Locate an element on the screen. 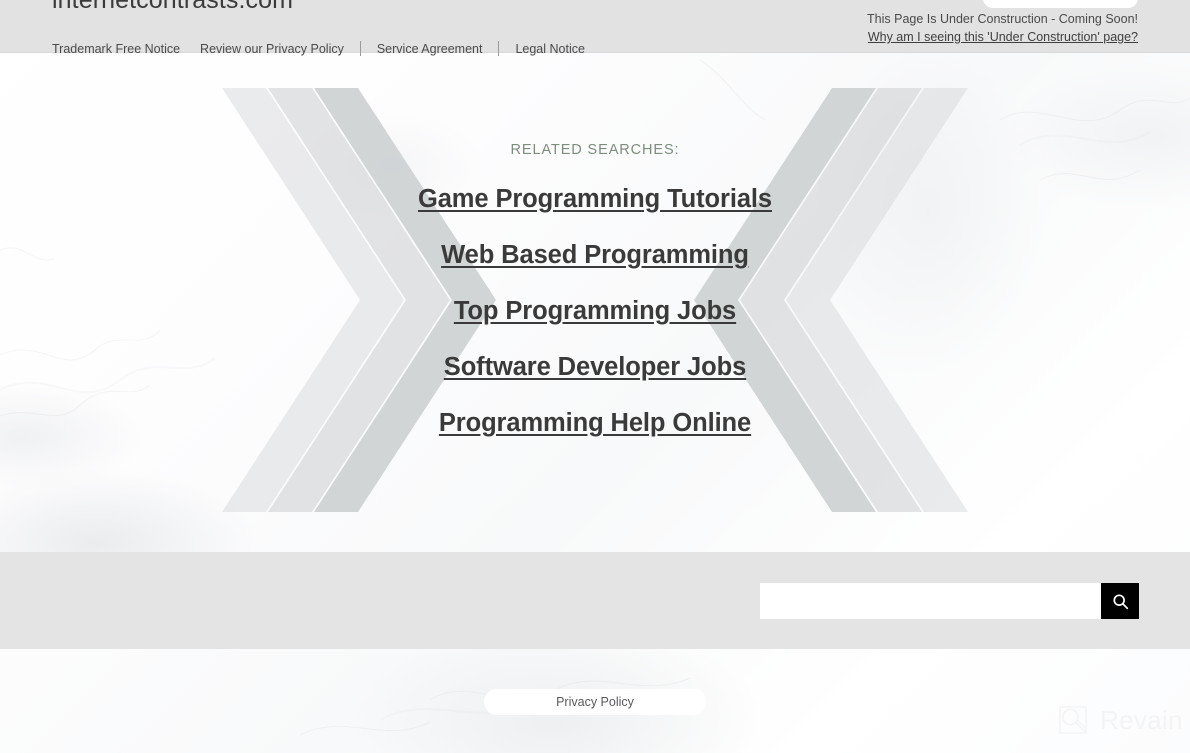  revain-watermark: Revain is located at coordinates (1119, 720).